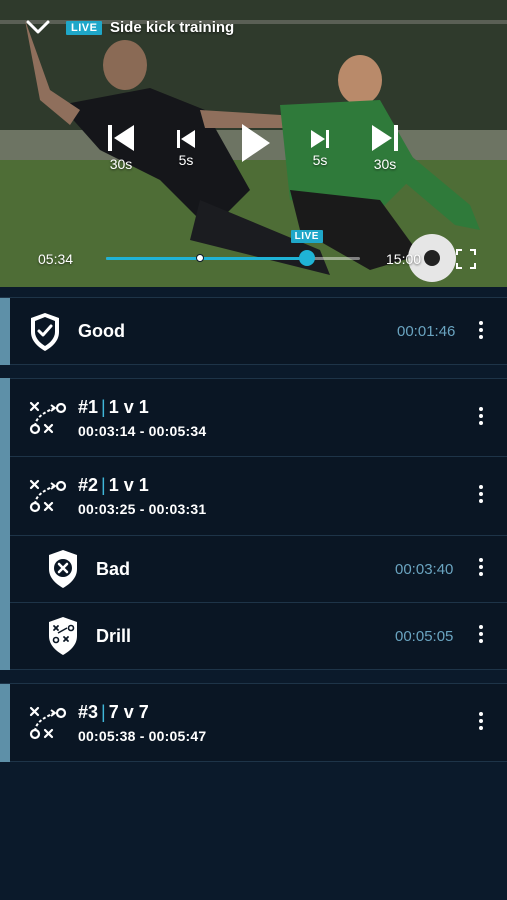 The image size is (507, 900). I want to click on play-icon, so click(256, 143).